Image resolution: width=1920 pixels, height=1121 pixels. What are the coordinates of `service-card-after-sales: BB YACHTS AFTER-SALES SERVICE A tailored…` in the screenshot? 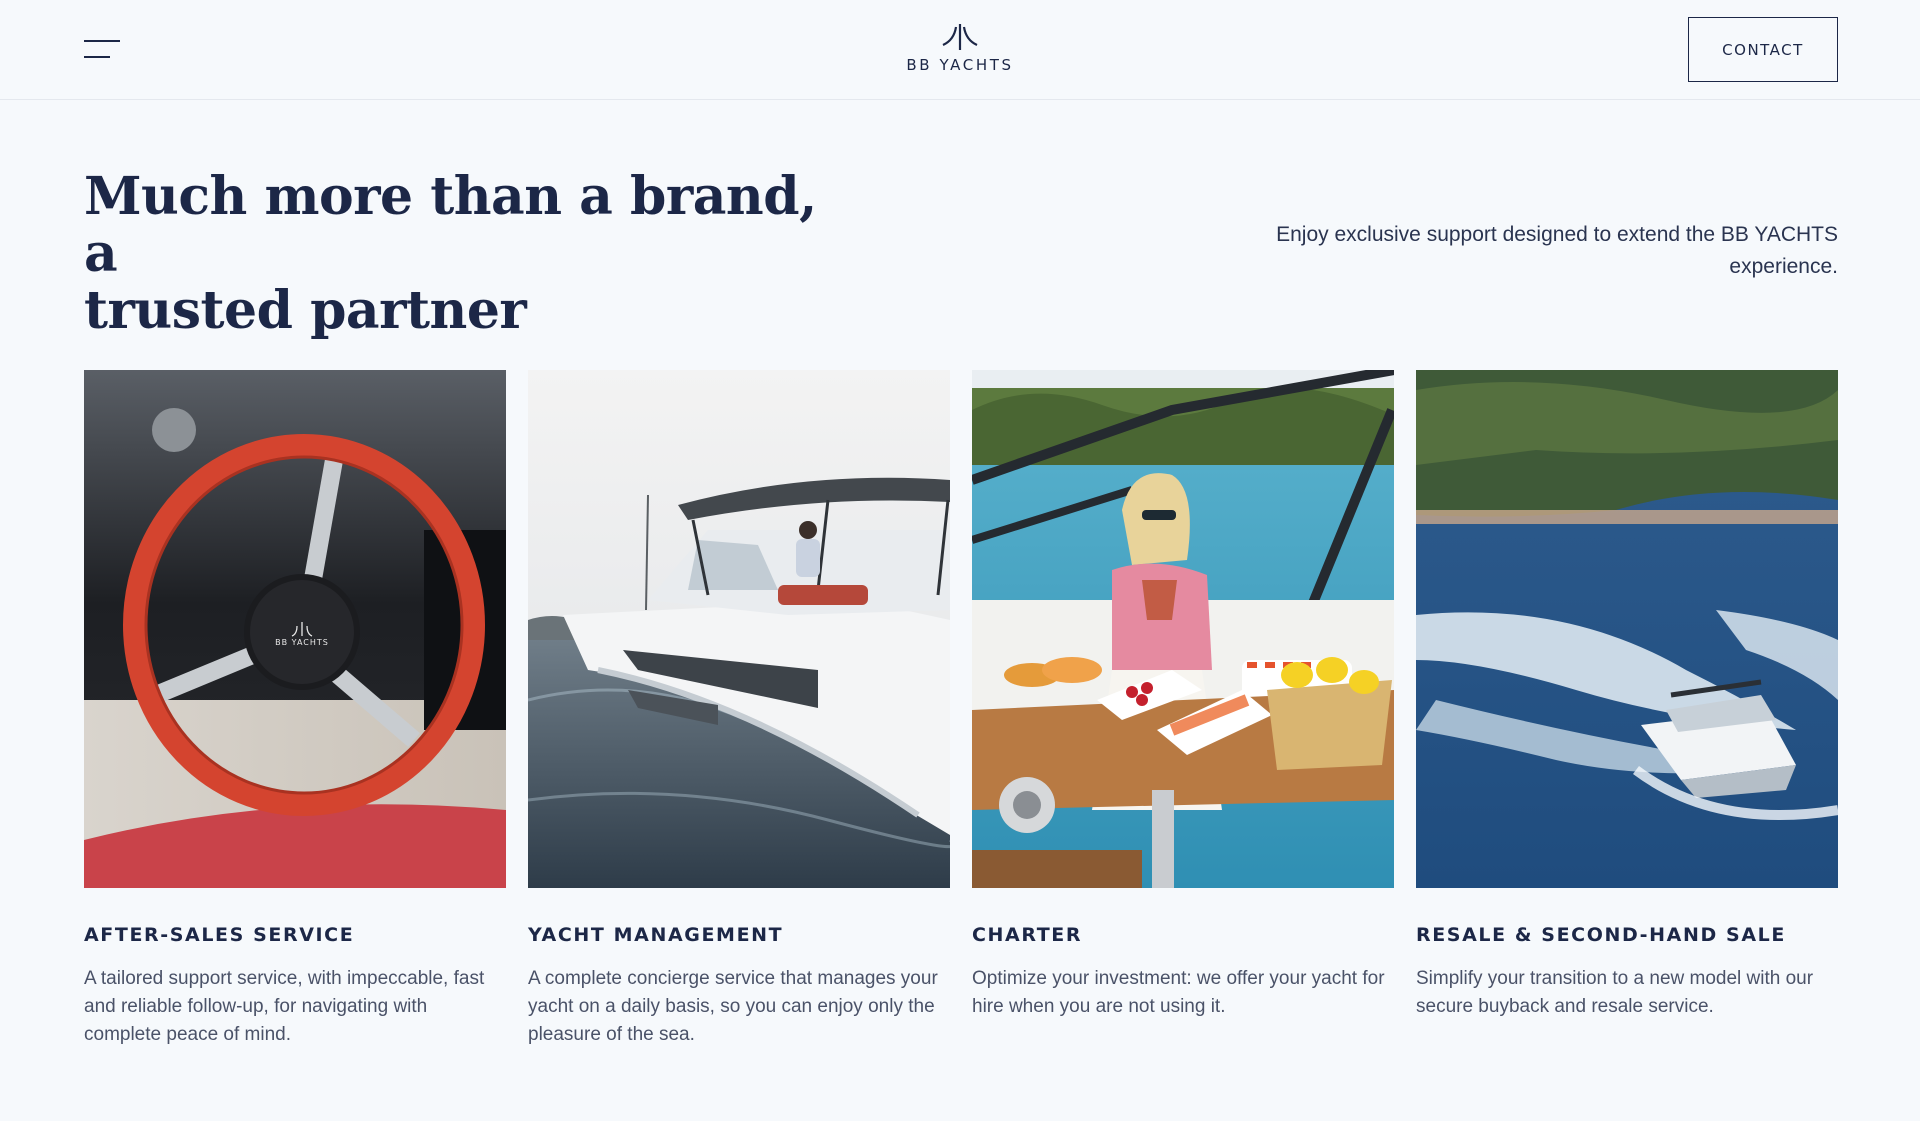 It's located at (295, 709).